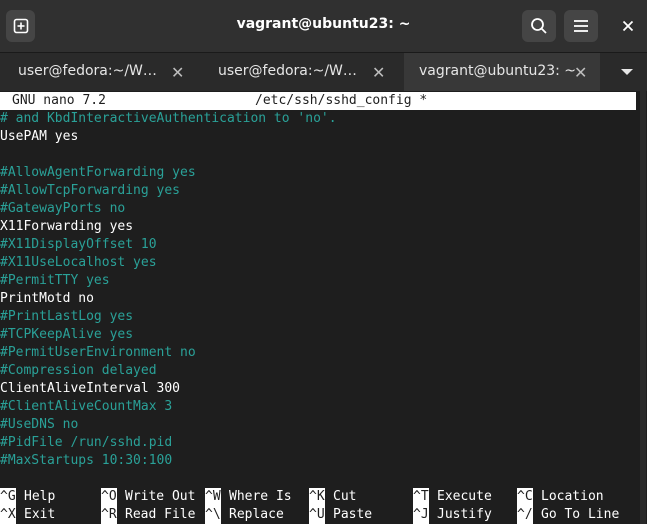 Image resolution: width=647 pixels, height=524 pixels. Describe the element at coordinates (47, 298) in the screenshot. I see `editor-line: PrintMotd no` at that location.